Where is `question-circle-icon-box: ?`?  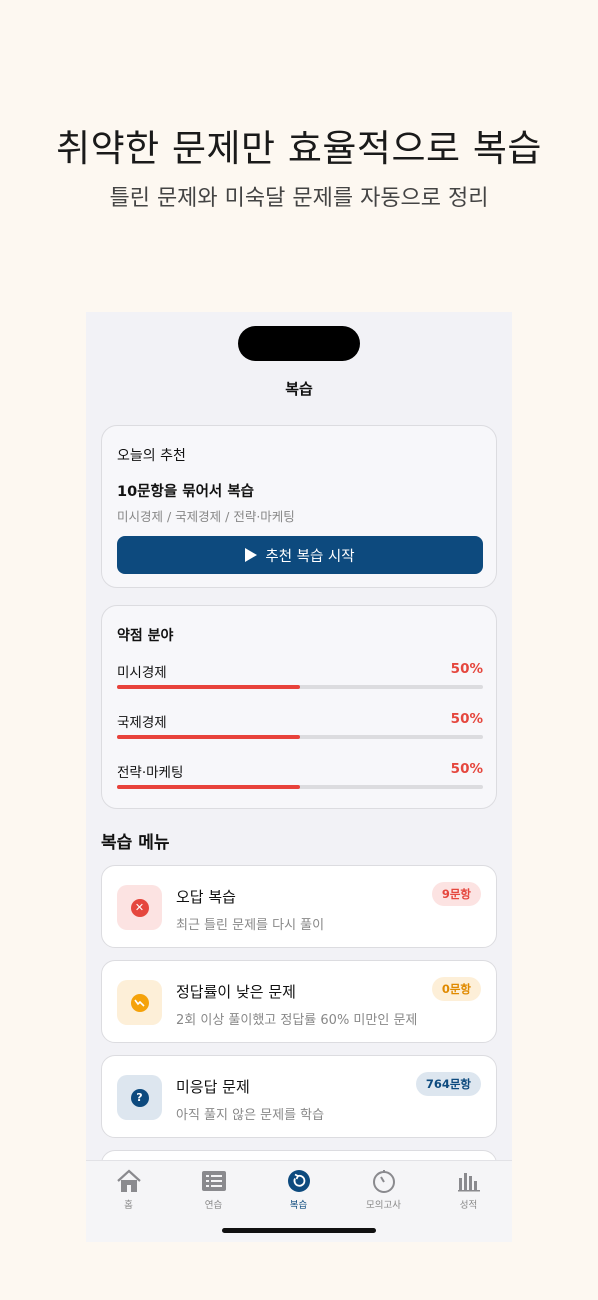 question-circle-icon-box: ? is located at coordinates (139, 1097).